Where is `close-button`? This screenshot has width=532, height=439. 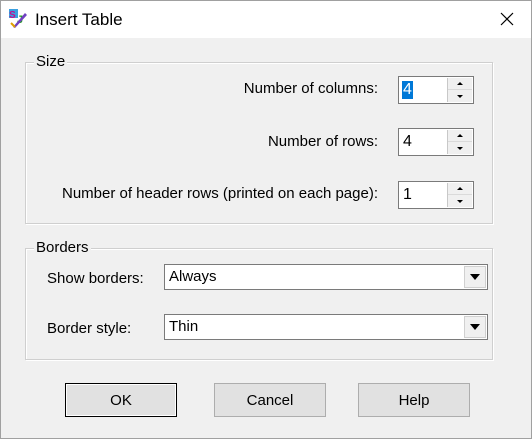 close-button is located at coordinates (507, 19).